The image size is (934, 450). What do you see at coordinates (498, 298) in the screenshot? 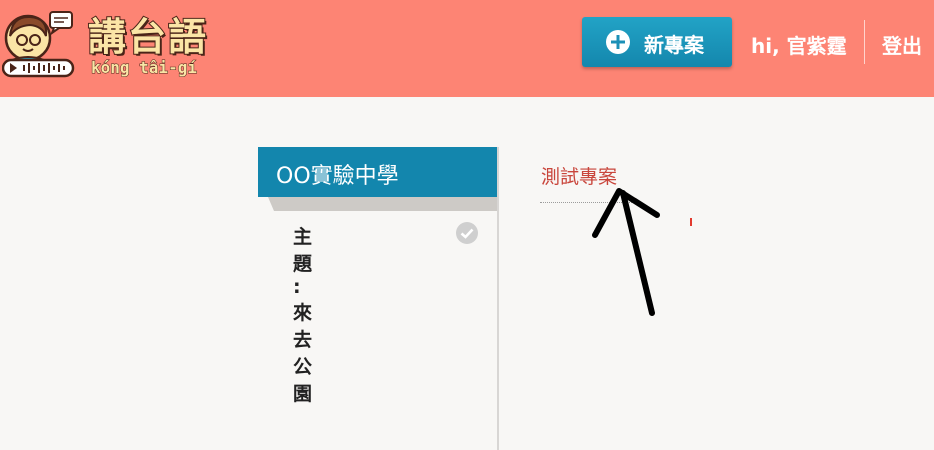
I see `panel-divider` at bounding box center [498, 298].